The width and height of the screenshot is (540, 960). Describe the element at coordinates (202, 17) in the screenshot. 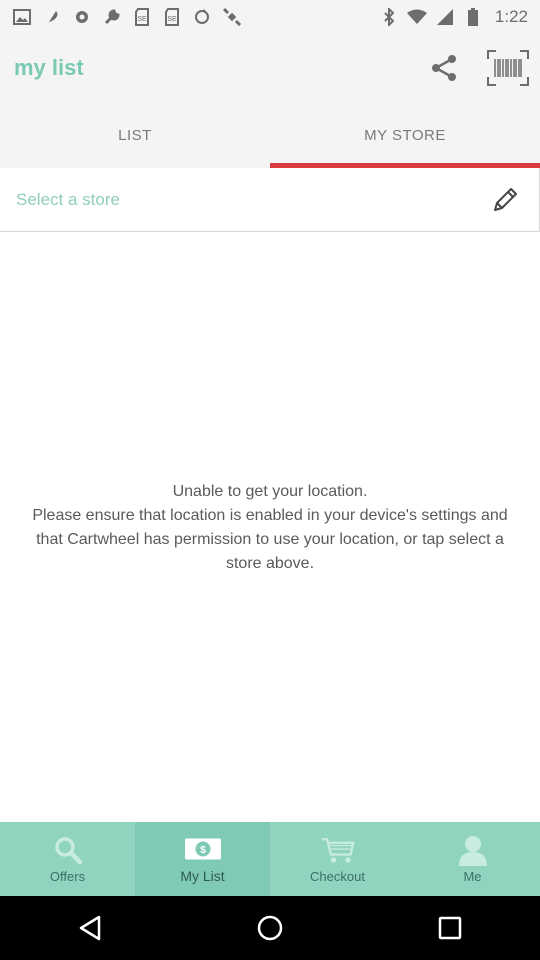

I see `sync-icon` at that location.